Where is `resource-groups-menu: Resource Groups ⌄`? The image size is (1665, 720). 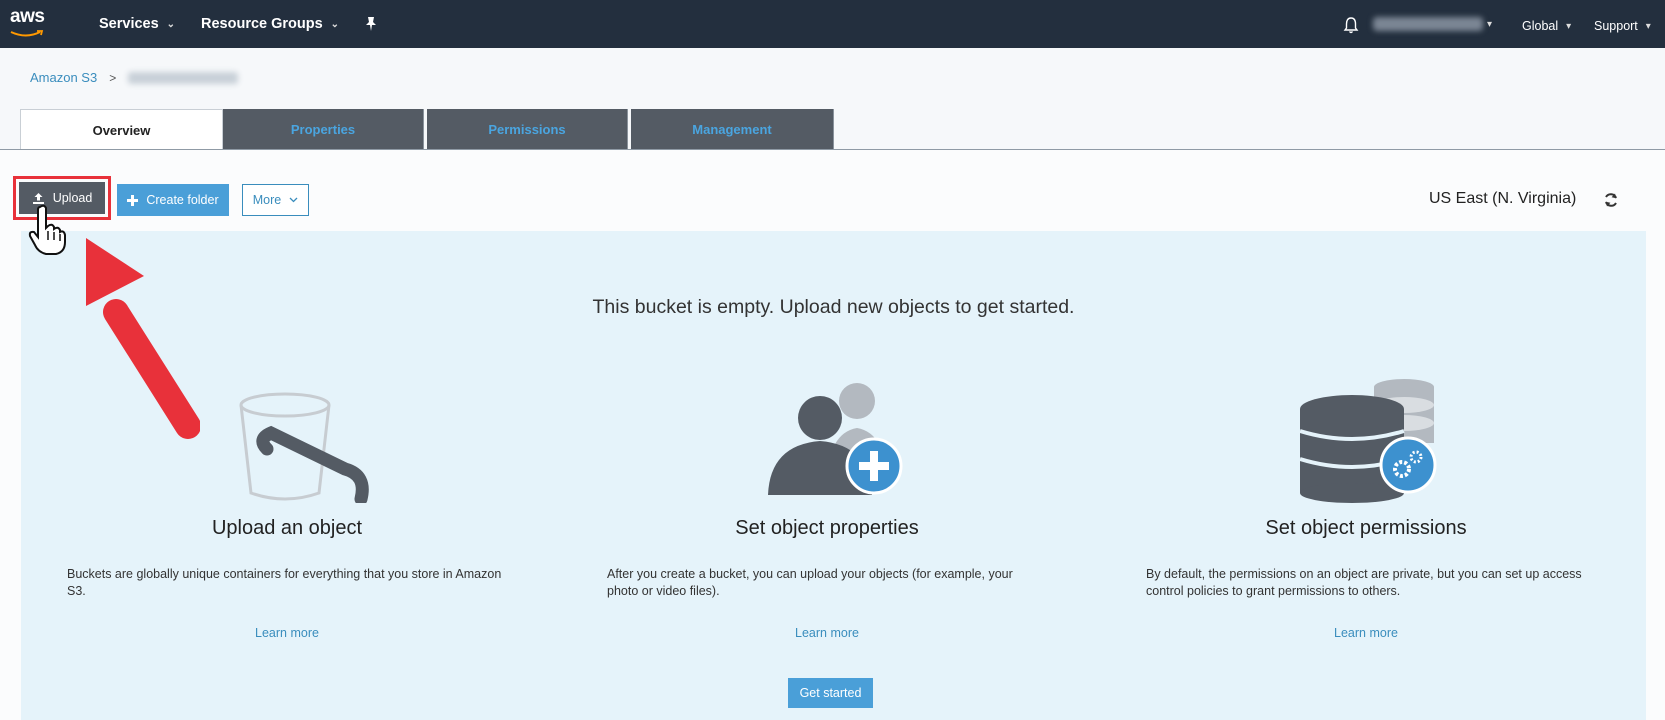
resource-groups-menu: Resource Groups ⌄ is located at coordinates (270, 24).